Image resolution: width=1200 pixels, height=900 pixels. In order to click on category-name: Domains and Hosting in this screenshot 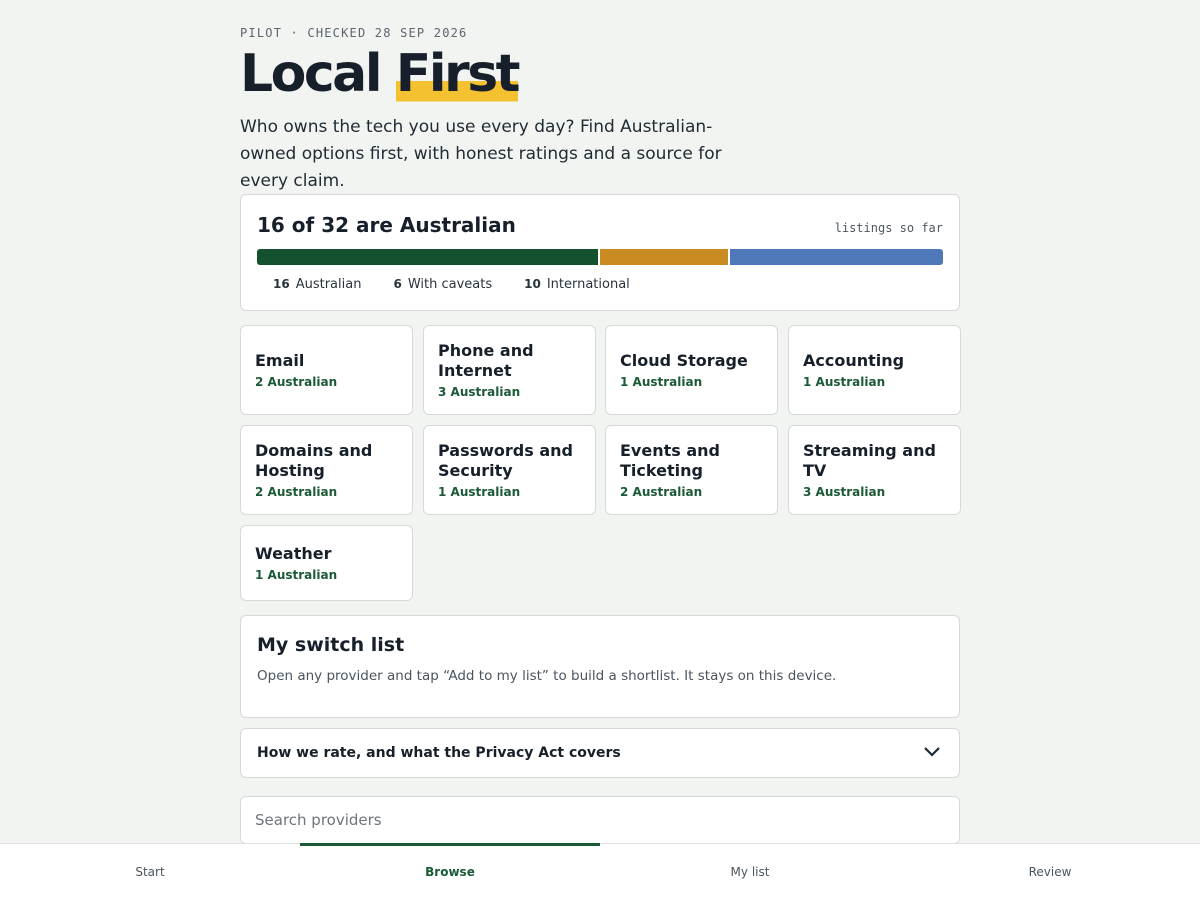, I will do `click(314, 460)`.